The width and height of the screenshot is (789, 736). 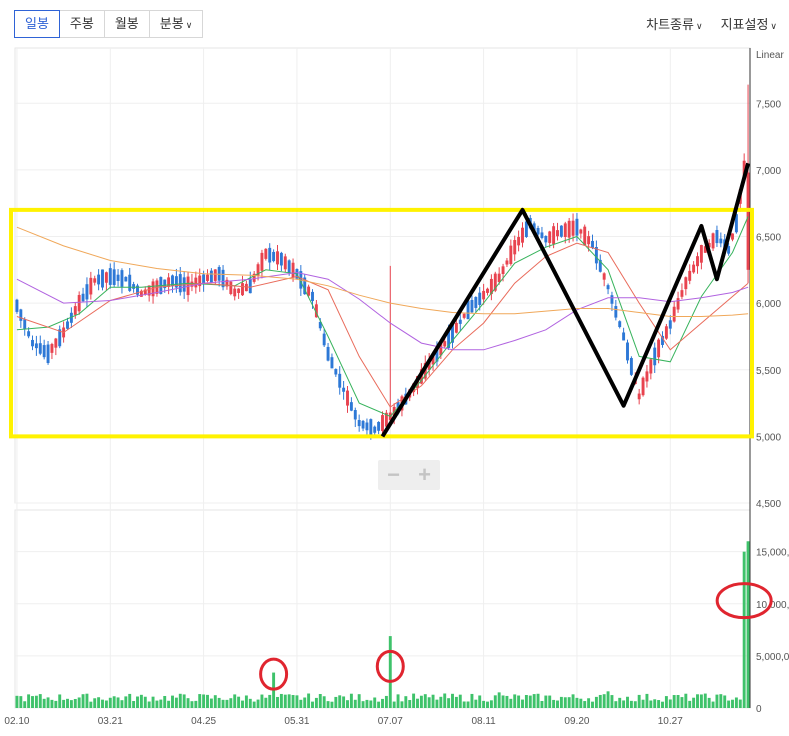 What do you see at coordinates (483, 721) in the screenshot?
I see `time-tick-label: 08.11` at bounding box center [483, 721].